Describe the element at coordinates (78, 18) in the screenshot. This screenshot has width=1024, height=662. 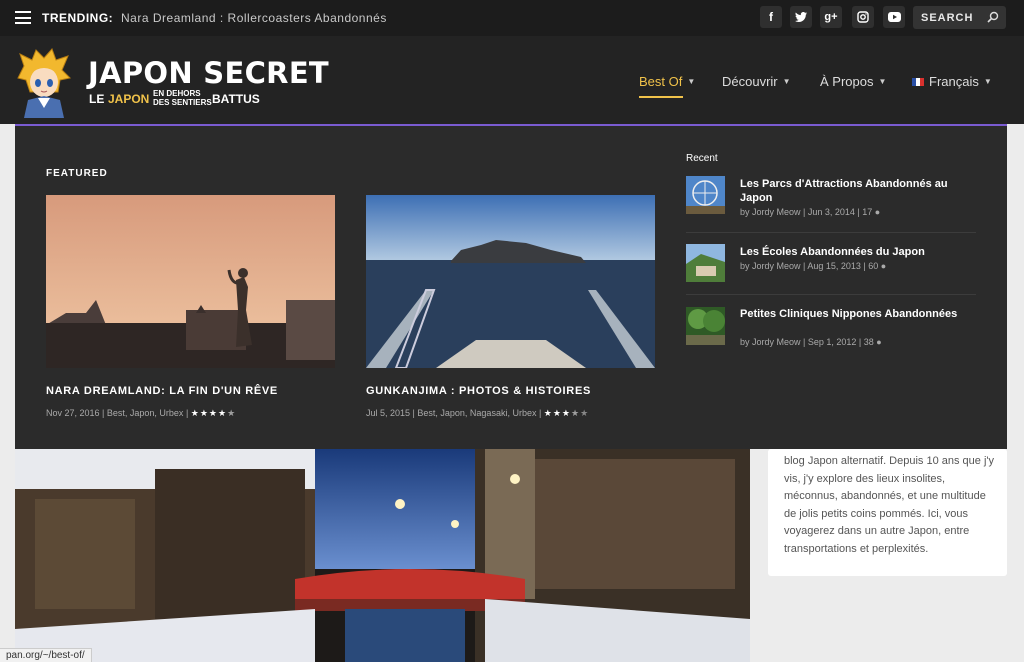
I see `trending-label: TRENDING:` at that location.